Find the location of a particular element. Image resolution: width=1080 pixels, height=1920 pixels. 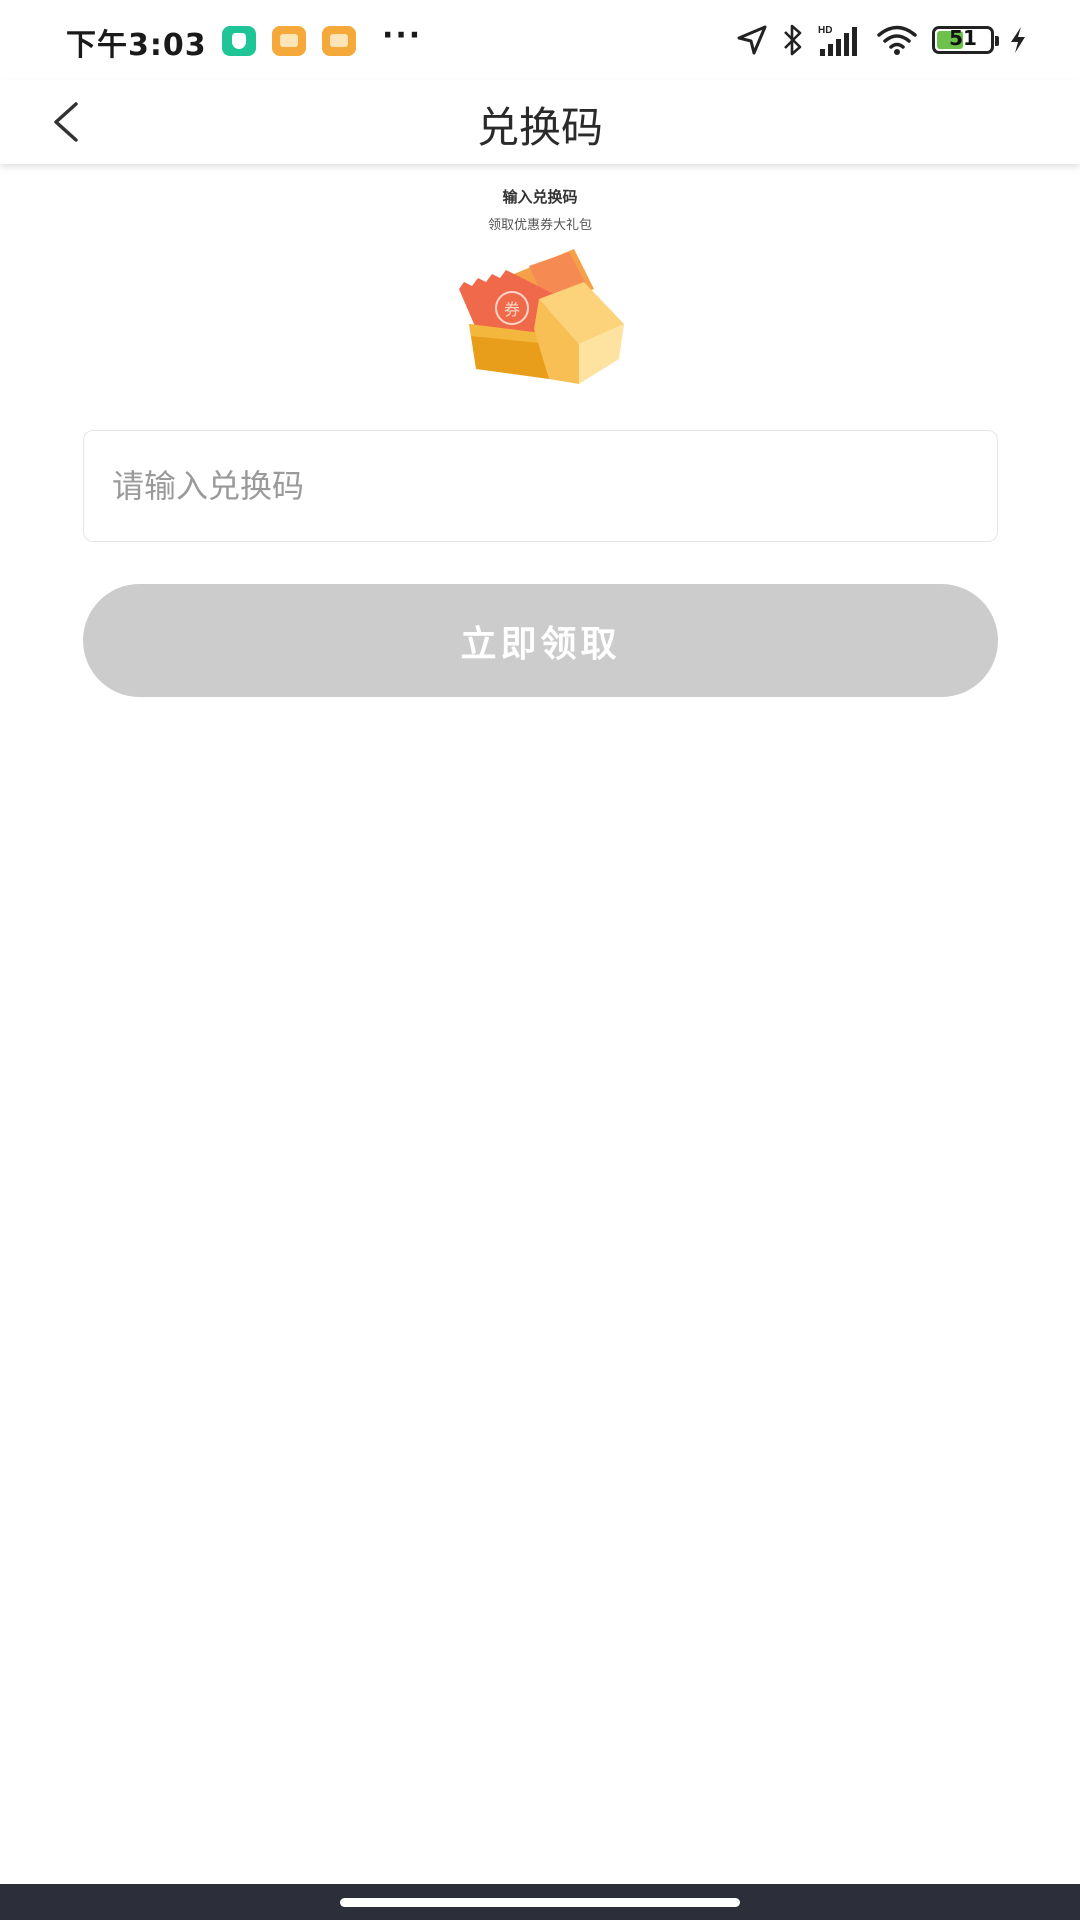

home-indicator is located at coordinates (540, 1902).